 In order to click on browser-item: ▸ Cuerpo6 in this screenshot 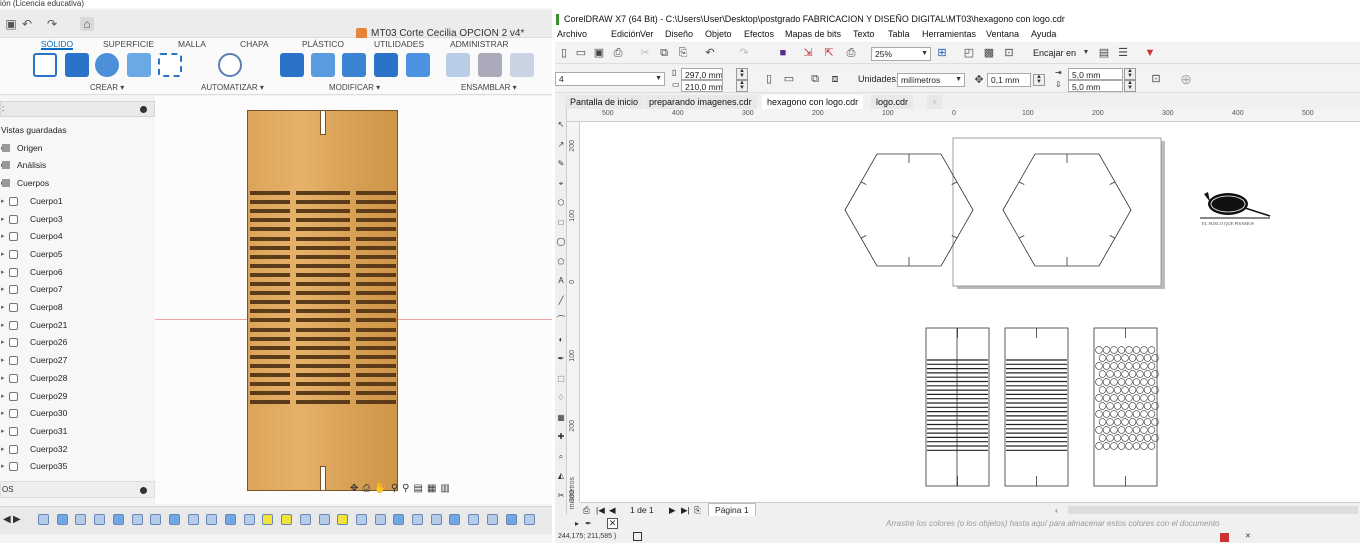, I will do `click(77, 272)`.